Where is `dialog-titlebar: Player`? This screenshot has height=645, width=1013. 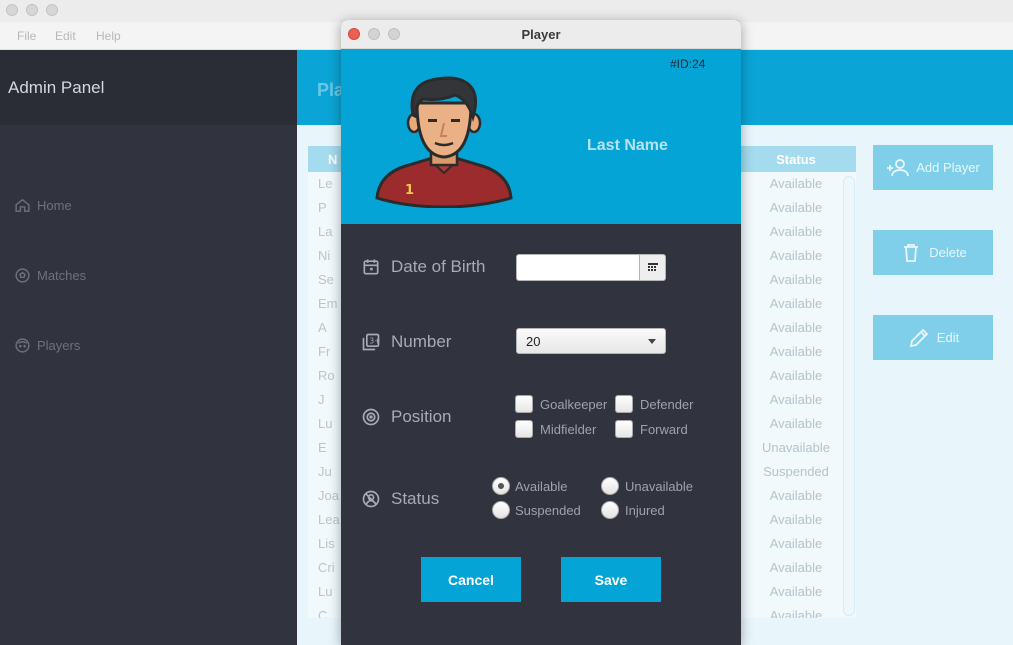 dialog-titlebar: Player is located at coordinates (541, 34).